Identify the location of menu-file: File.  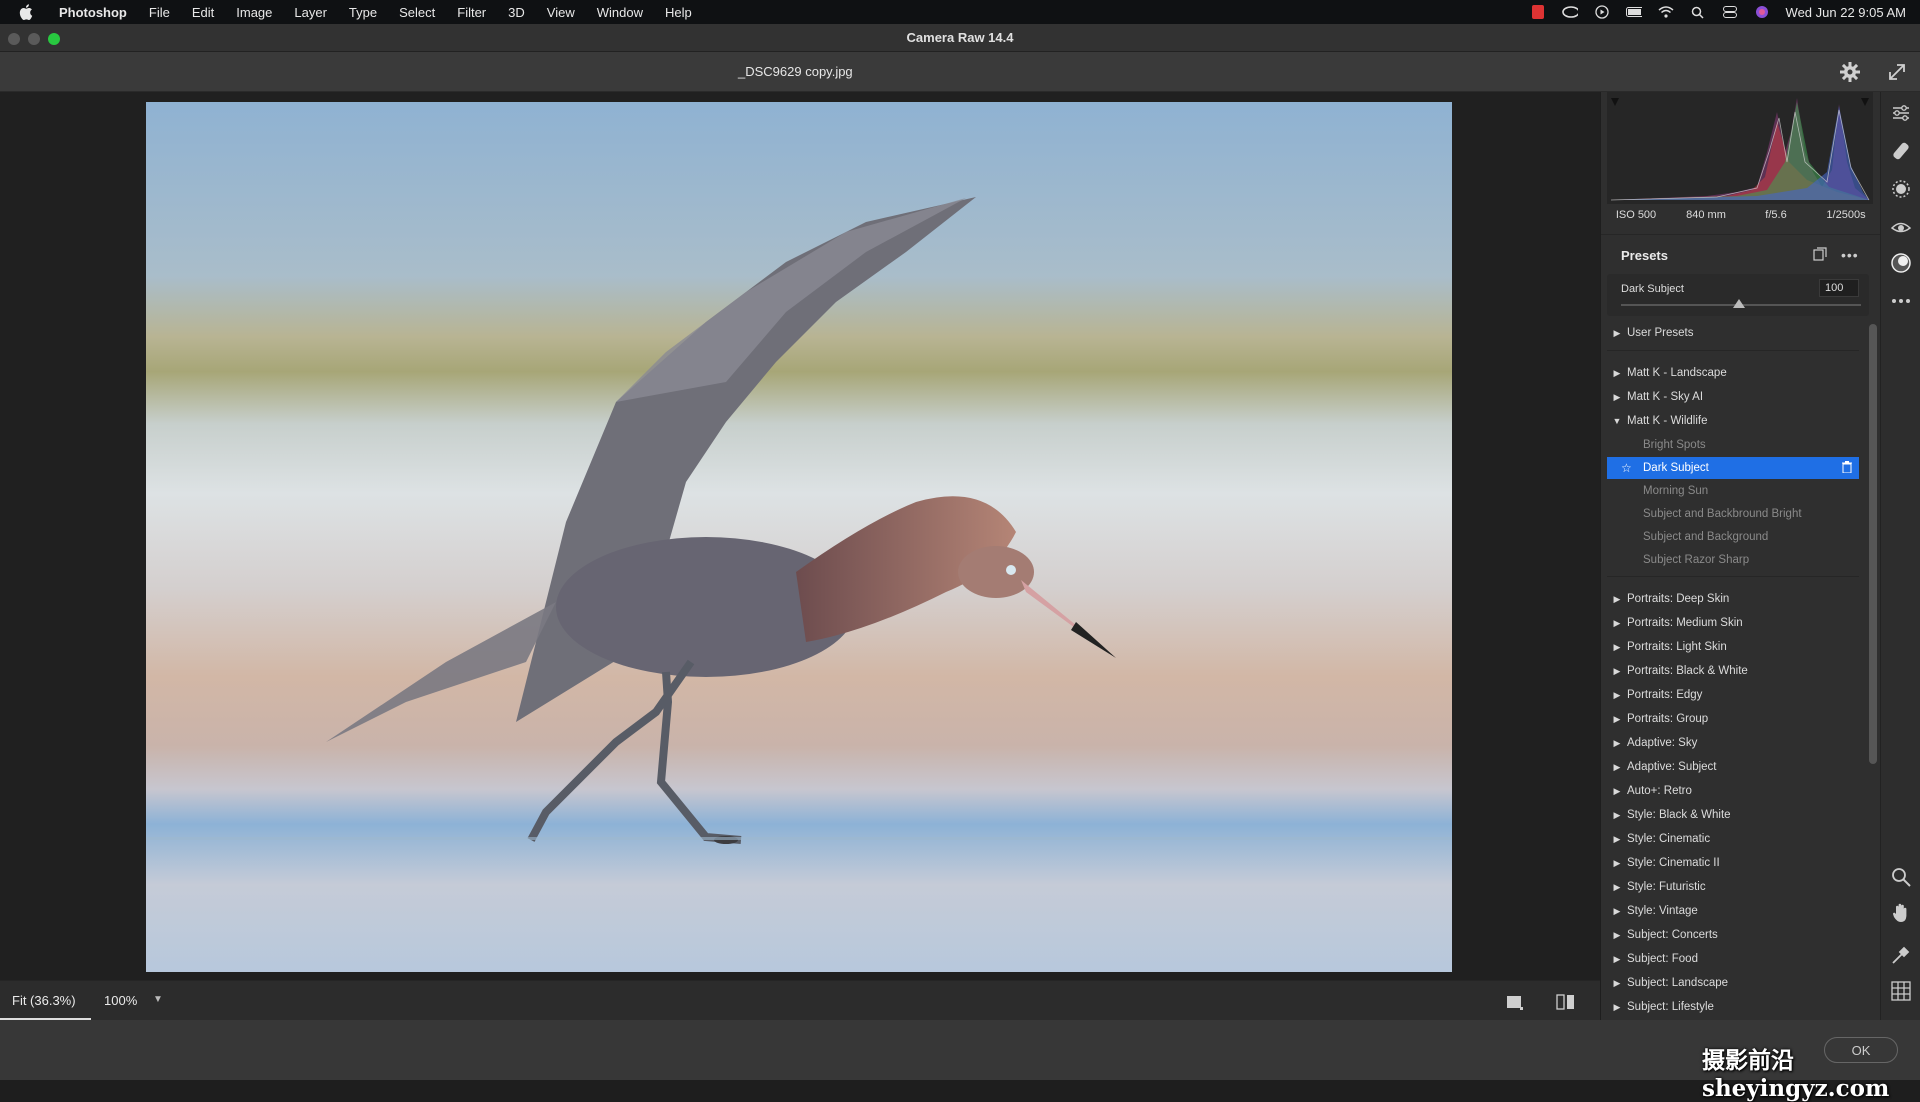
(159, 12).